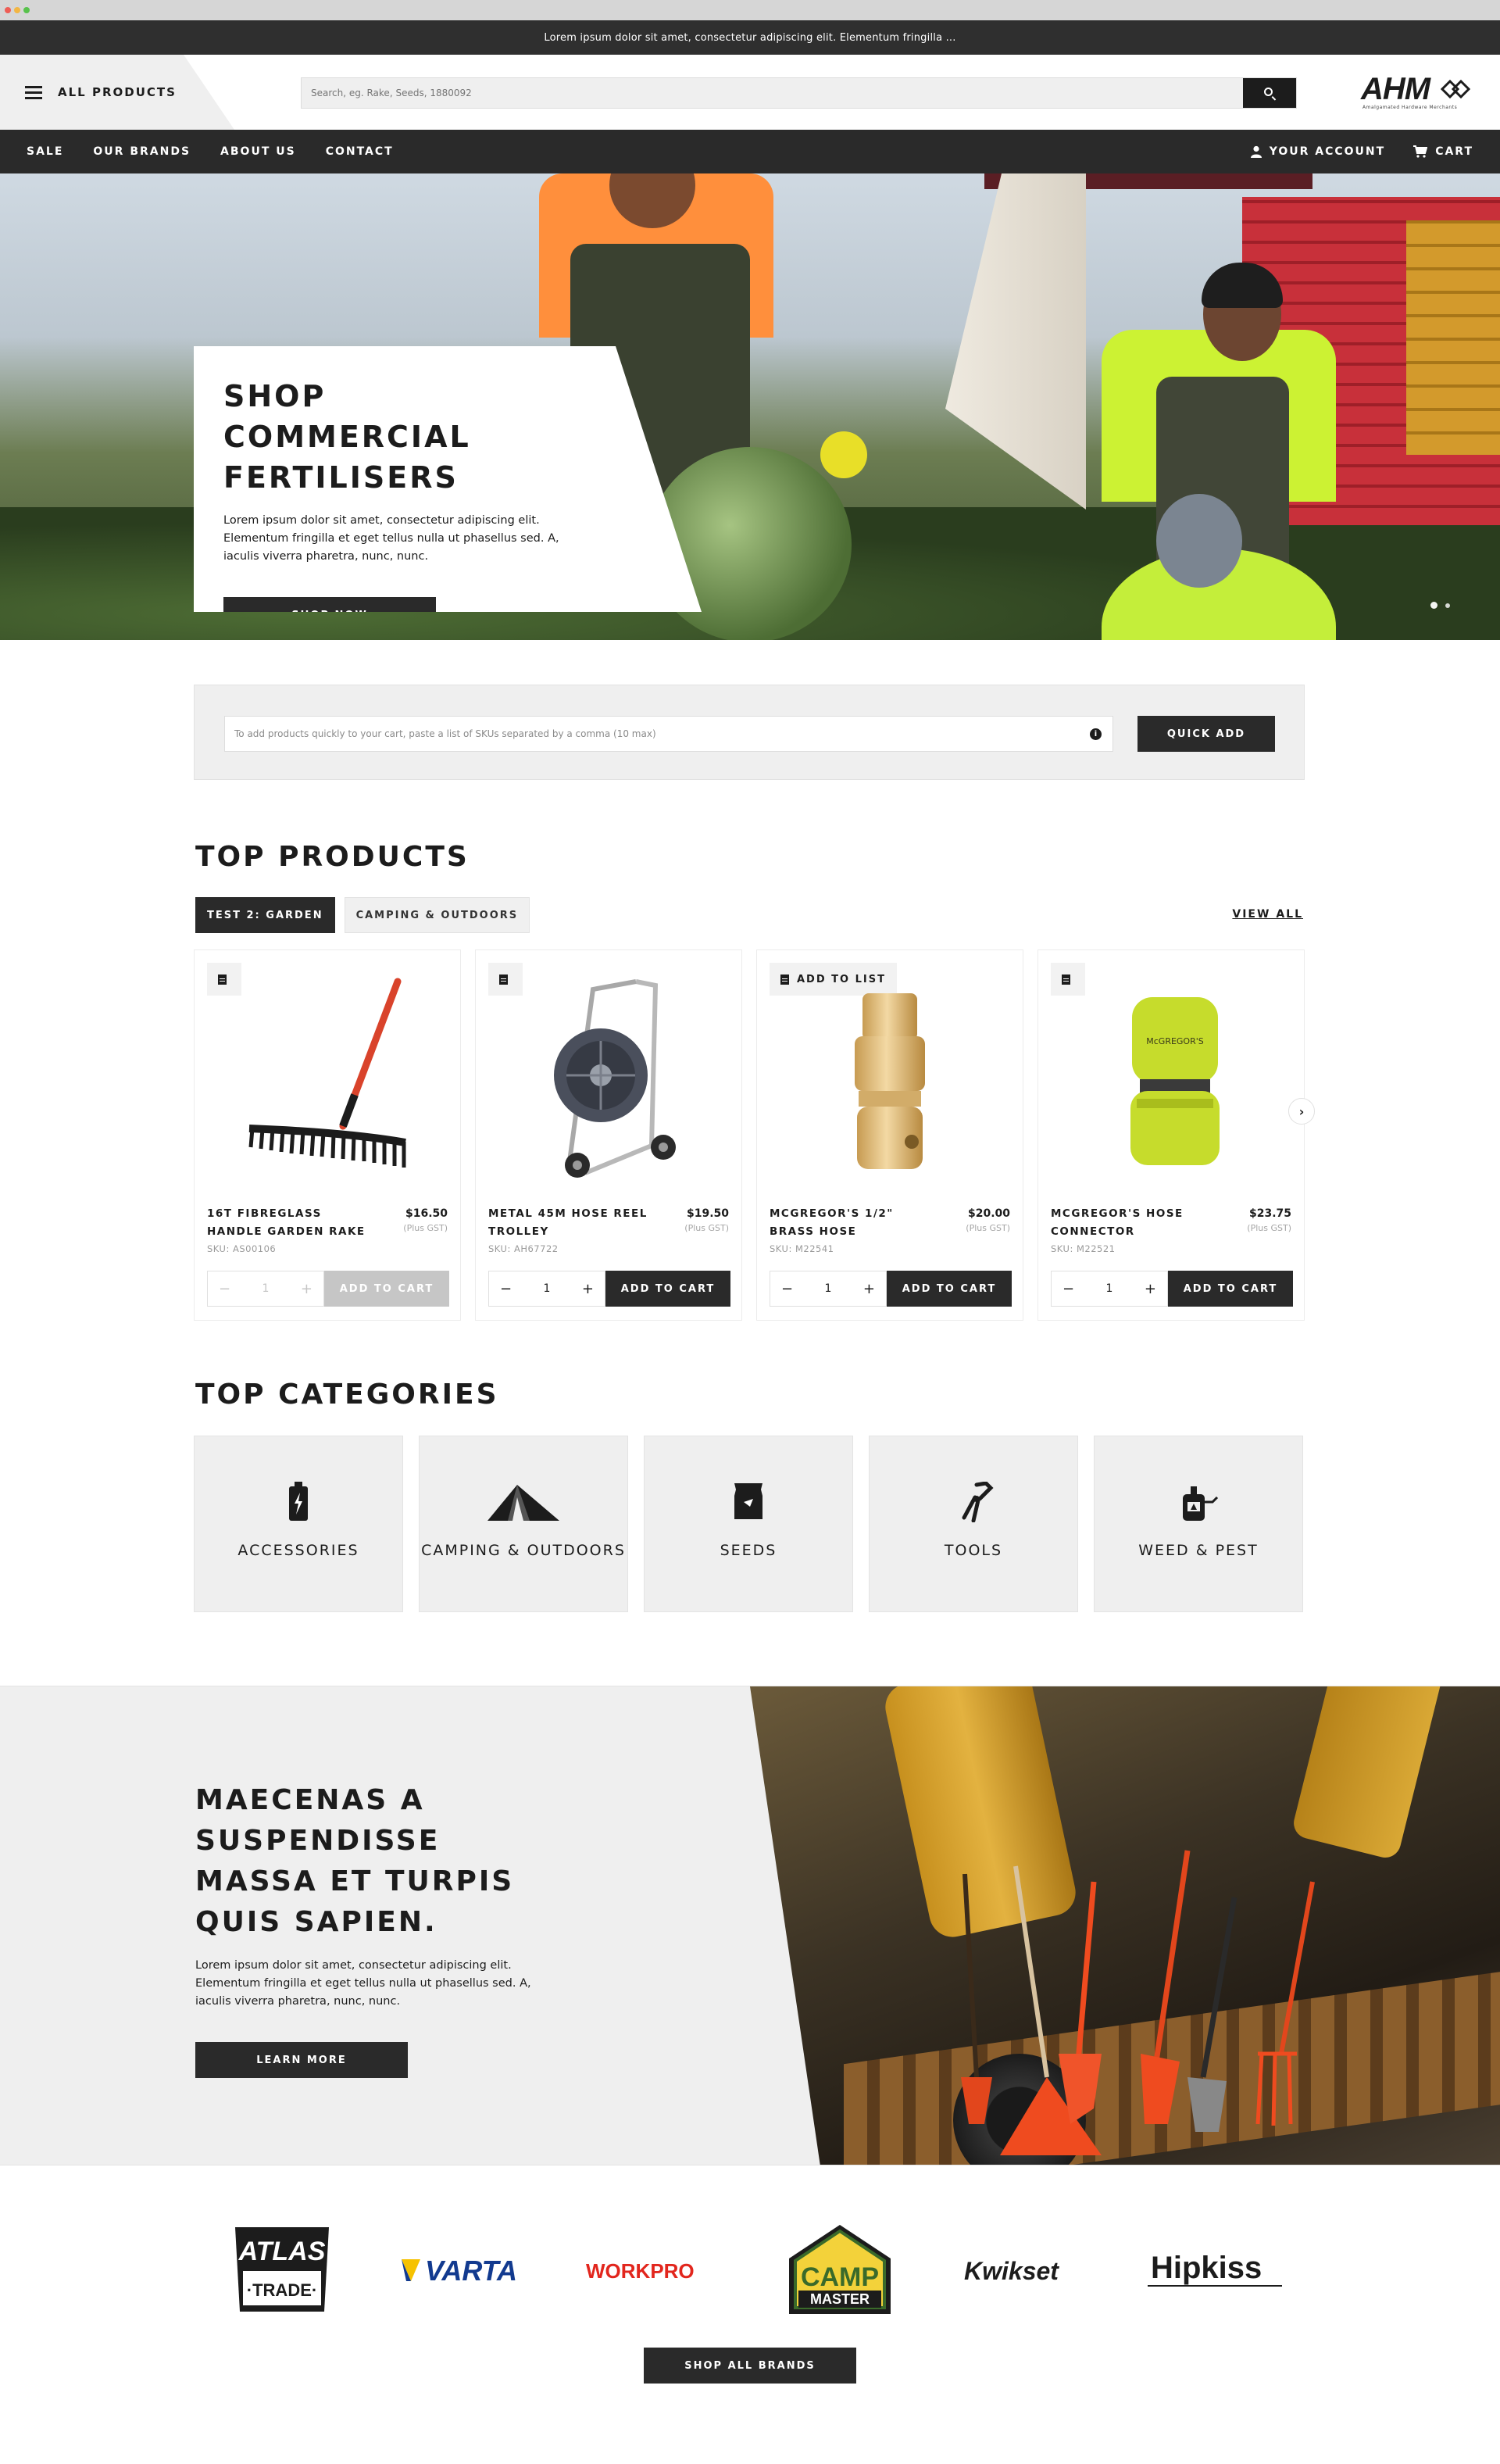  I want to click on product-price: $16.50, so click(426, 1213).